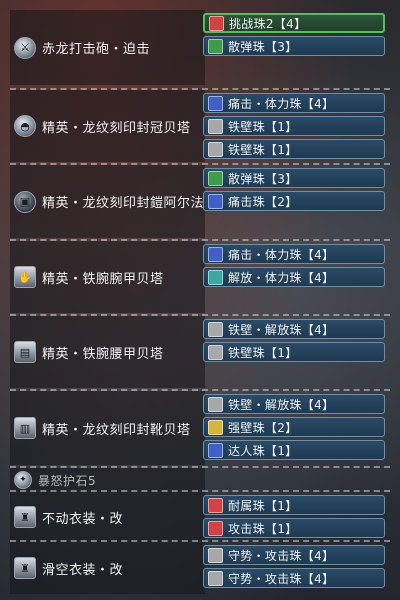 The height and width of the screenshot is (600, 400). What do you see at coordinates (83, 570) in the screenshot?
I see `equipment-name: 滑空衣装・改` at bounding box center [83, 570].